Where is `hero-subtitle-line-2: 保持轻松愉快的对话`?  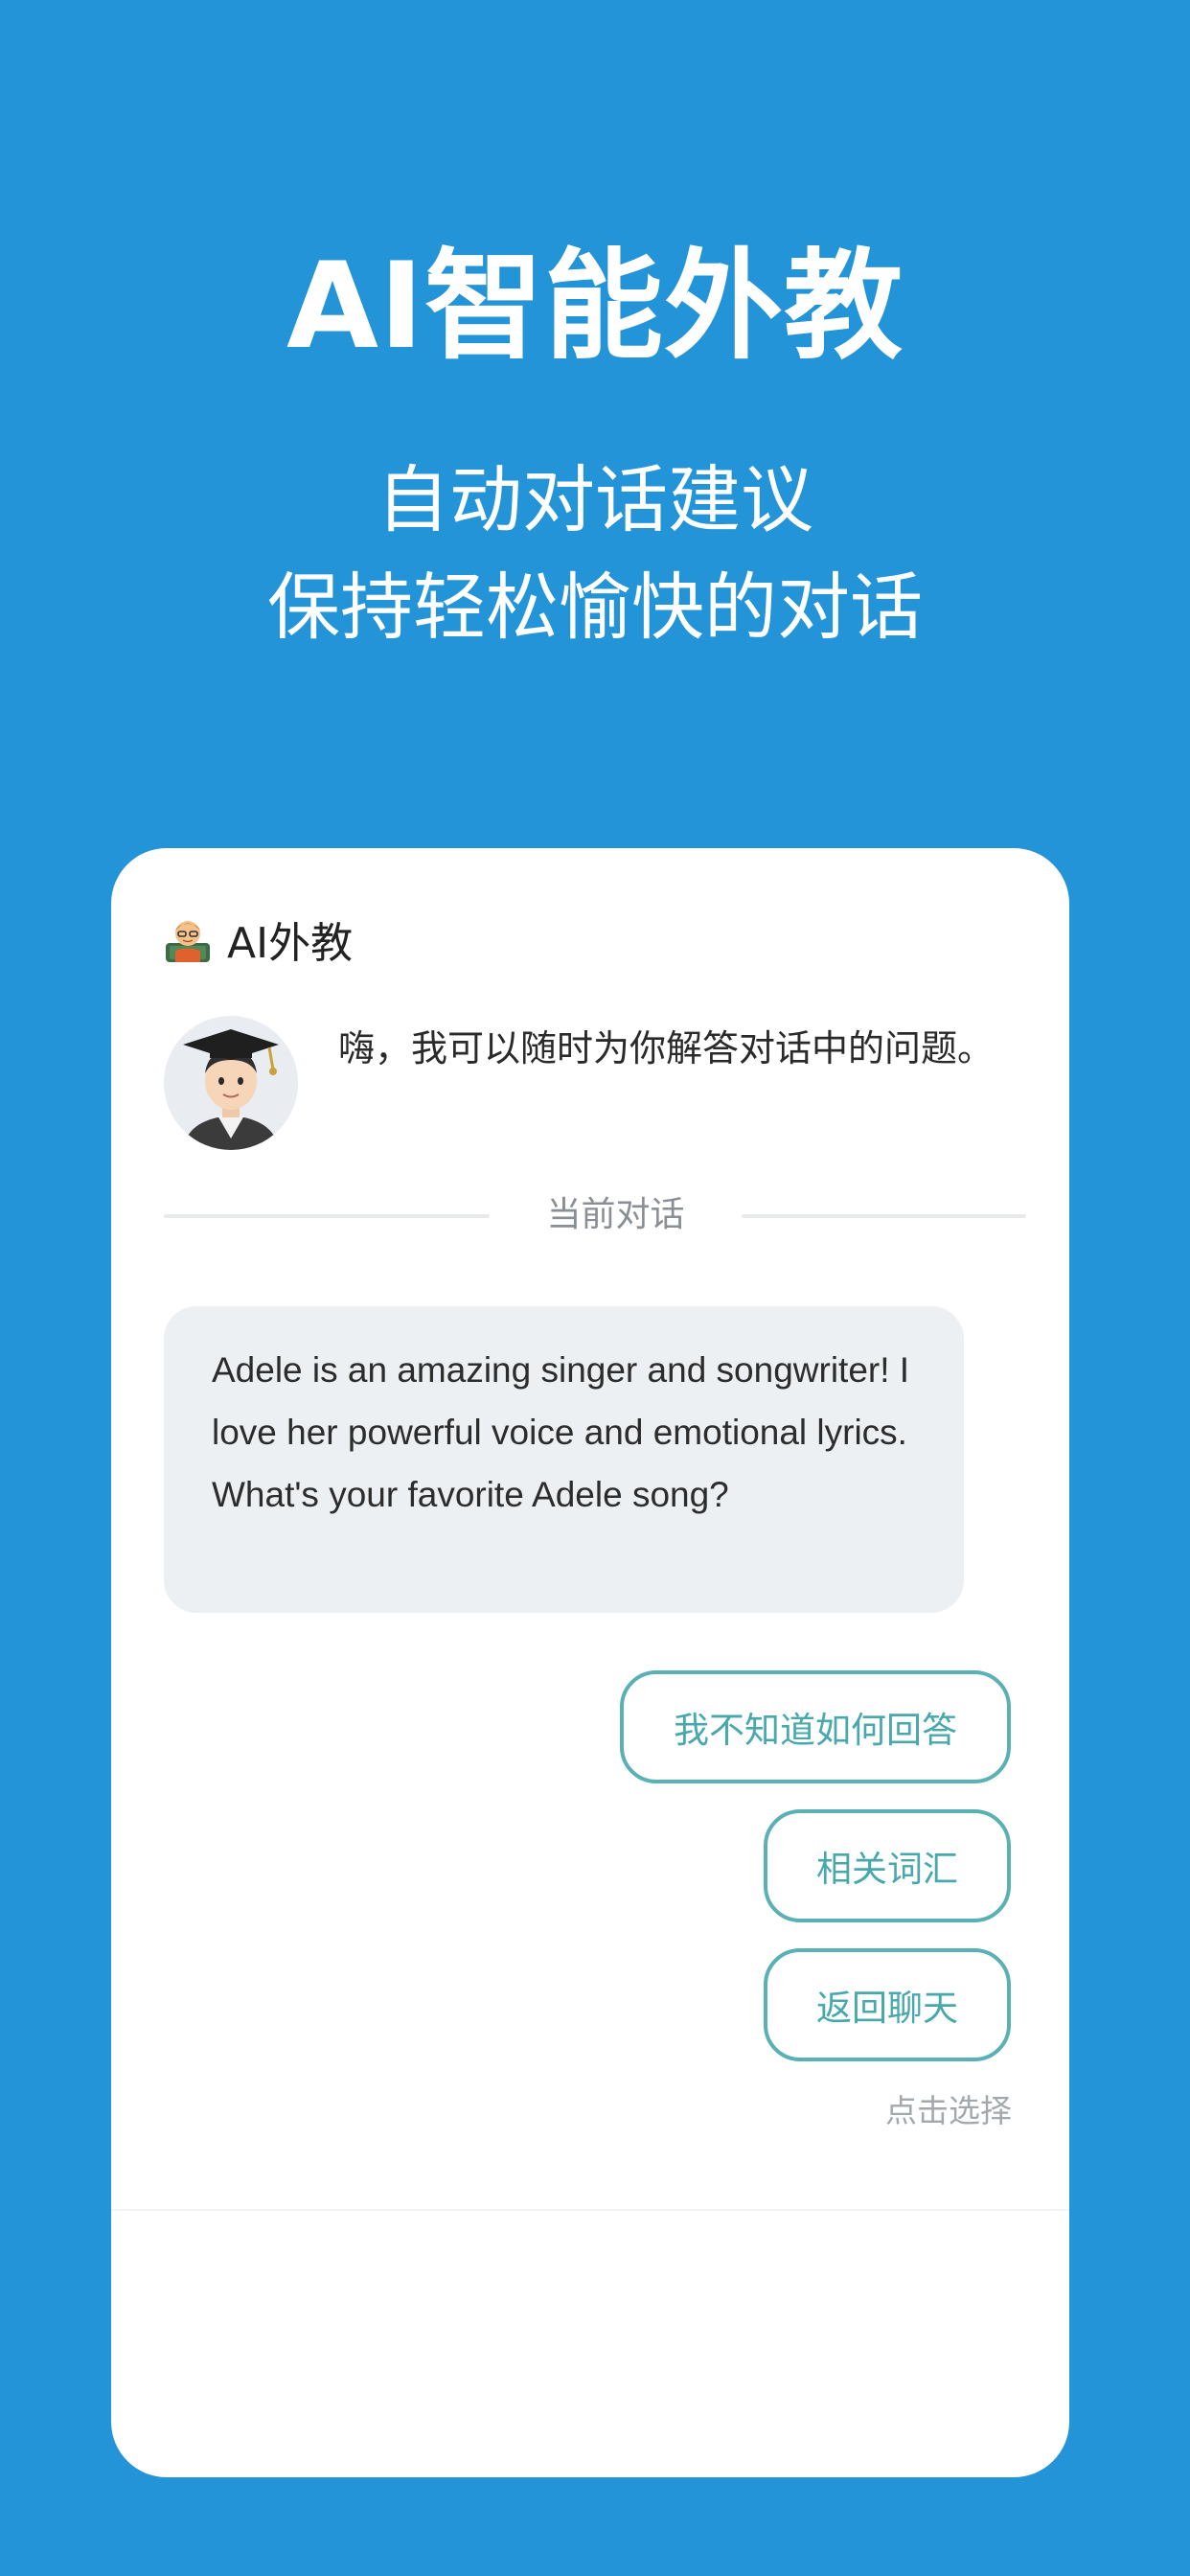 hero-subtitle-line-2: 保持轻松愉快的对话 is located at coordinates (595, 607).